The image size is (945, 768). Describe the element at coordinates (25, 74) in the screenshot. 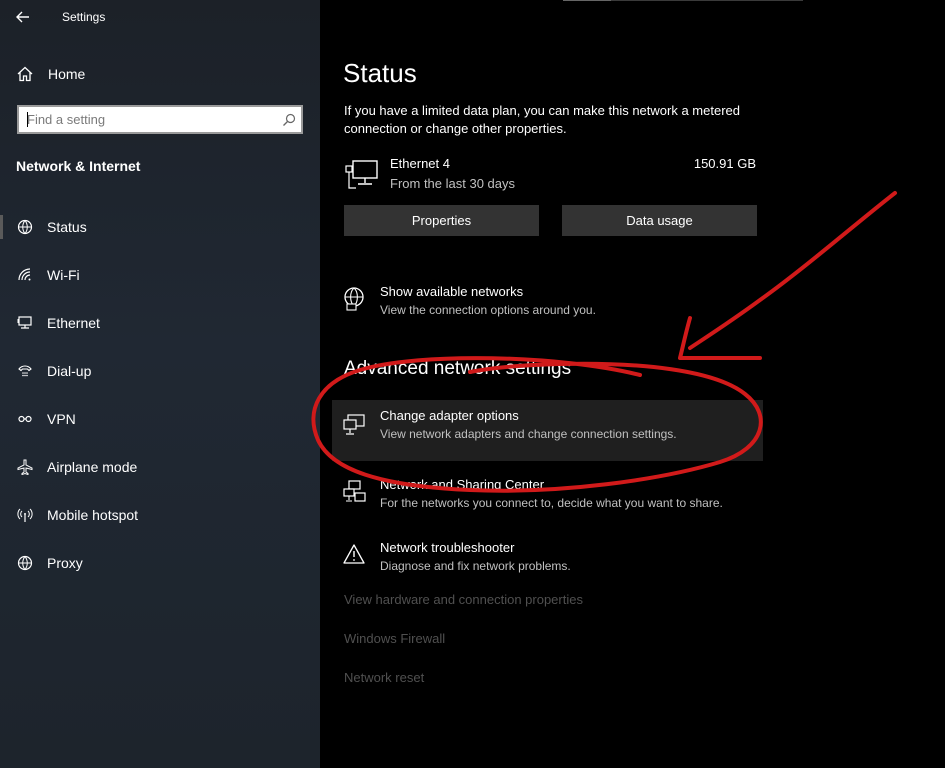

I see `home-icon` at that location.